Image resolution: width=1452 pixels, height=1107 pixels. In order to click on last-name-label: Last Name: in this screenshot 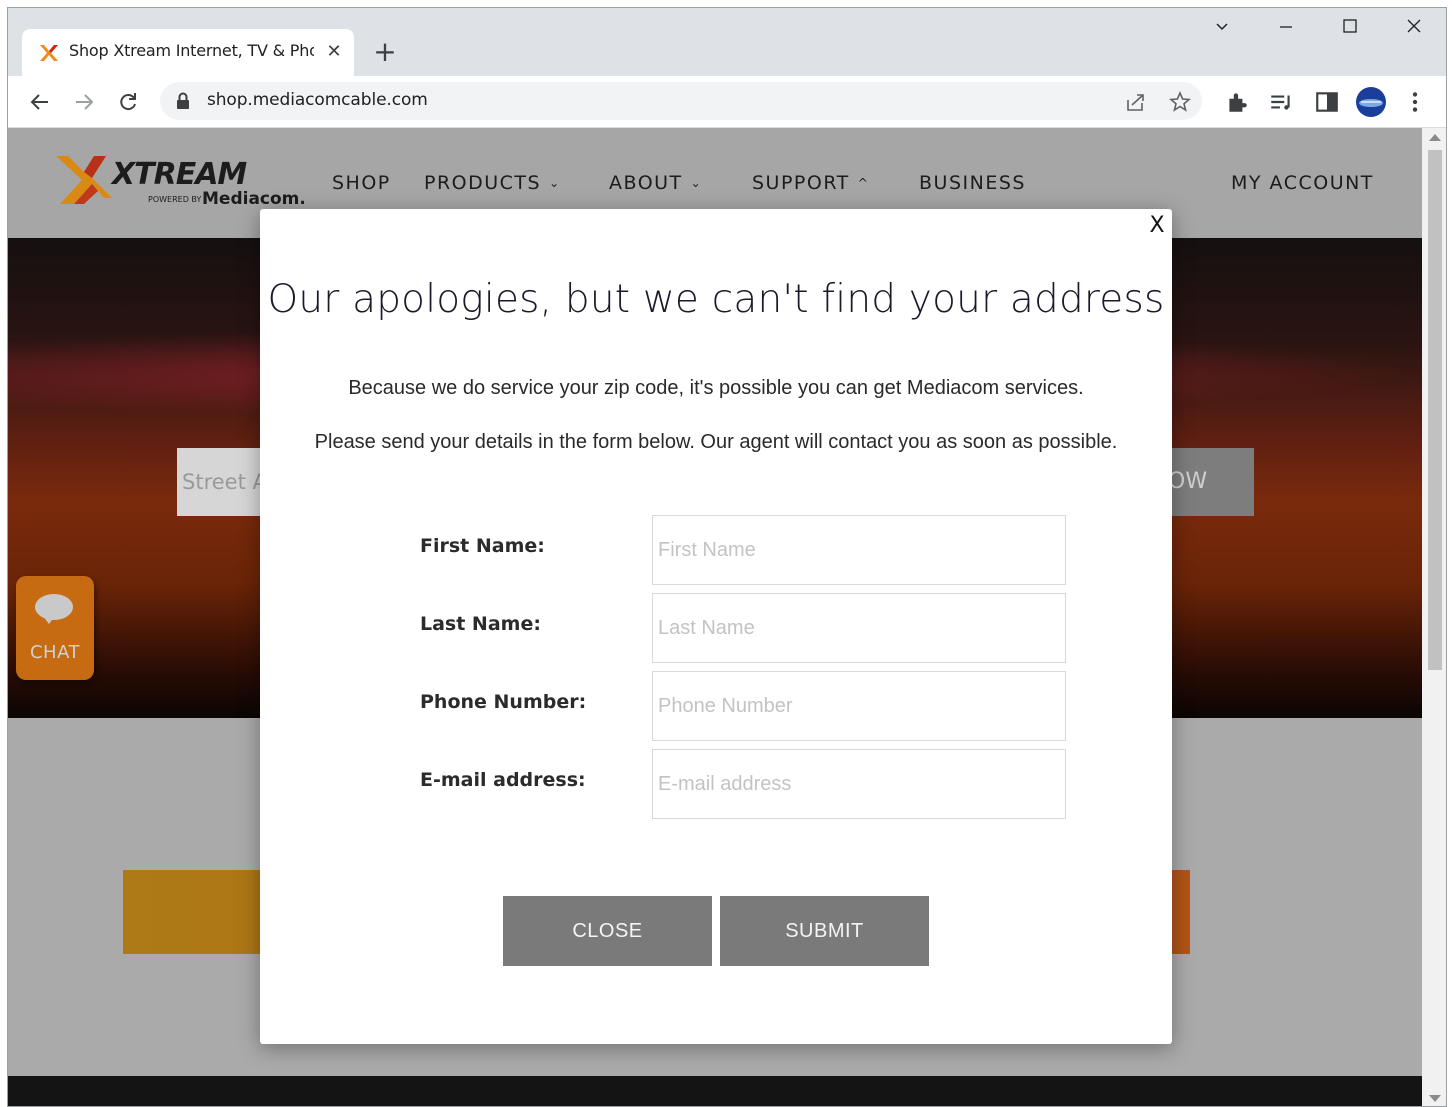, I will do `click(480, 624)`.